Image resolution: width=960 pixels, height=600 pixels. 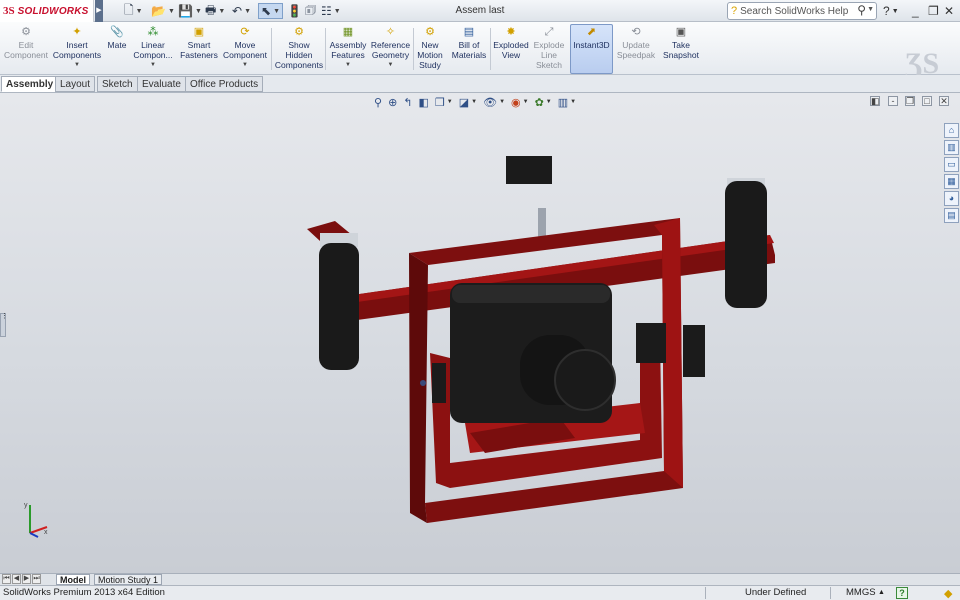 I want to click on exploded-view-icon: ✸, so click(x=511, y=32).